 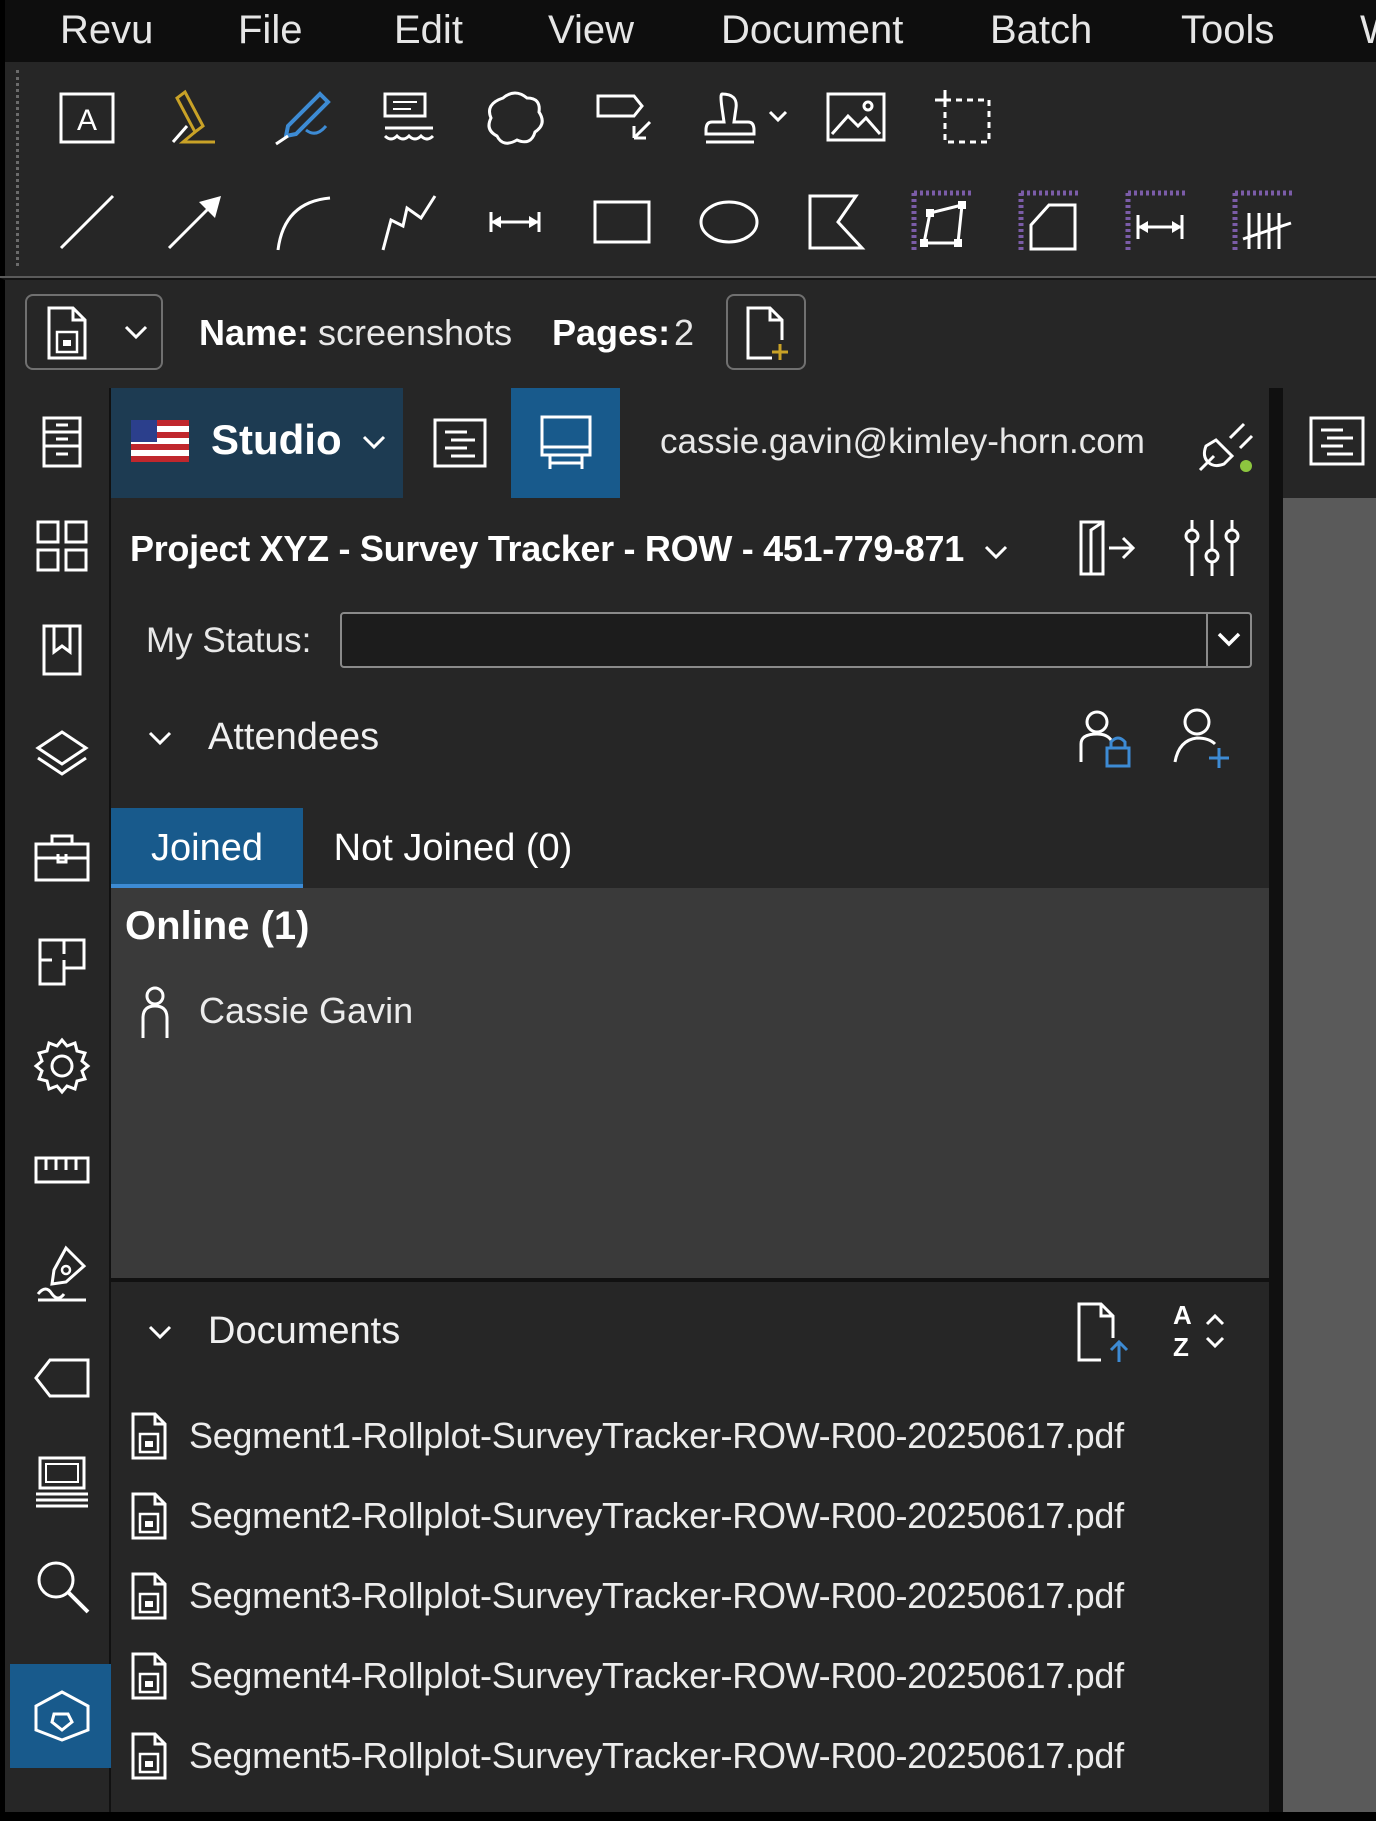 I want to click on sort-documents-button: AZ, so click(x=1202, y=1331).